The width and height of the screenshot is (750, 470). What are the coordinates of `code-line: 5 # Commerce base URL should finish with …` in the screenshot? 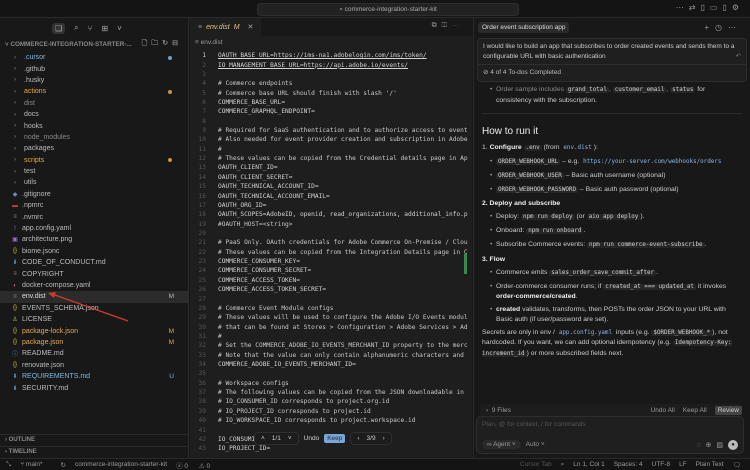 It's located at (331, 92).